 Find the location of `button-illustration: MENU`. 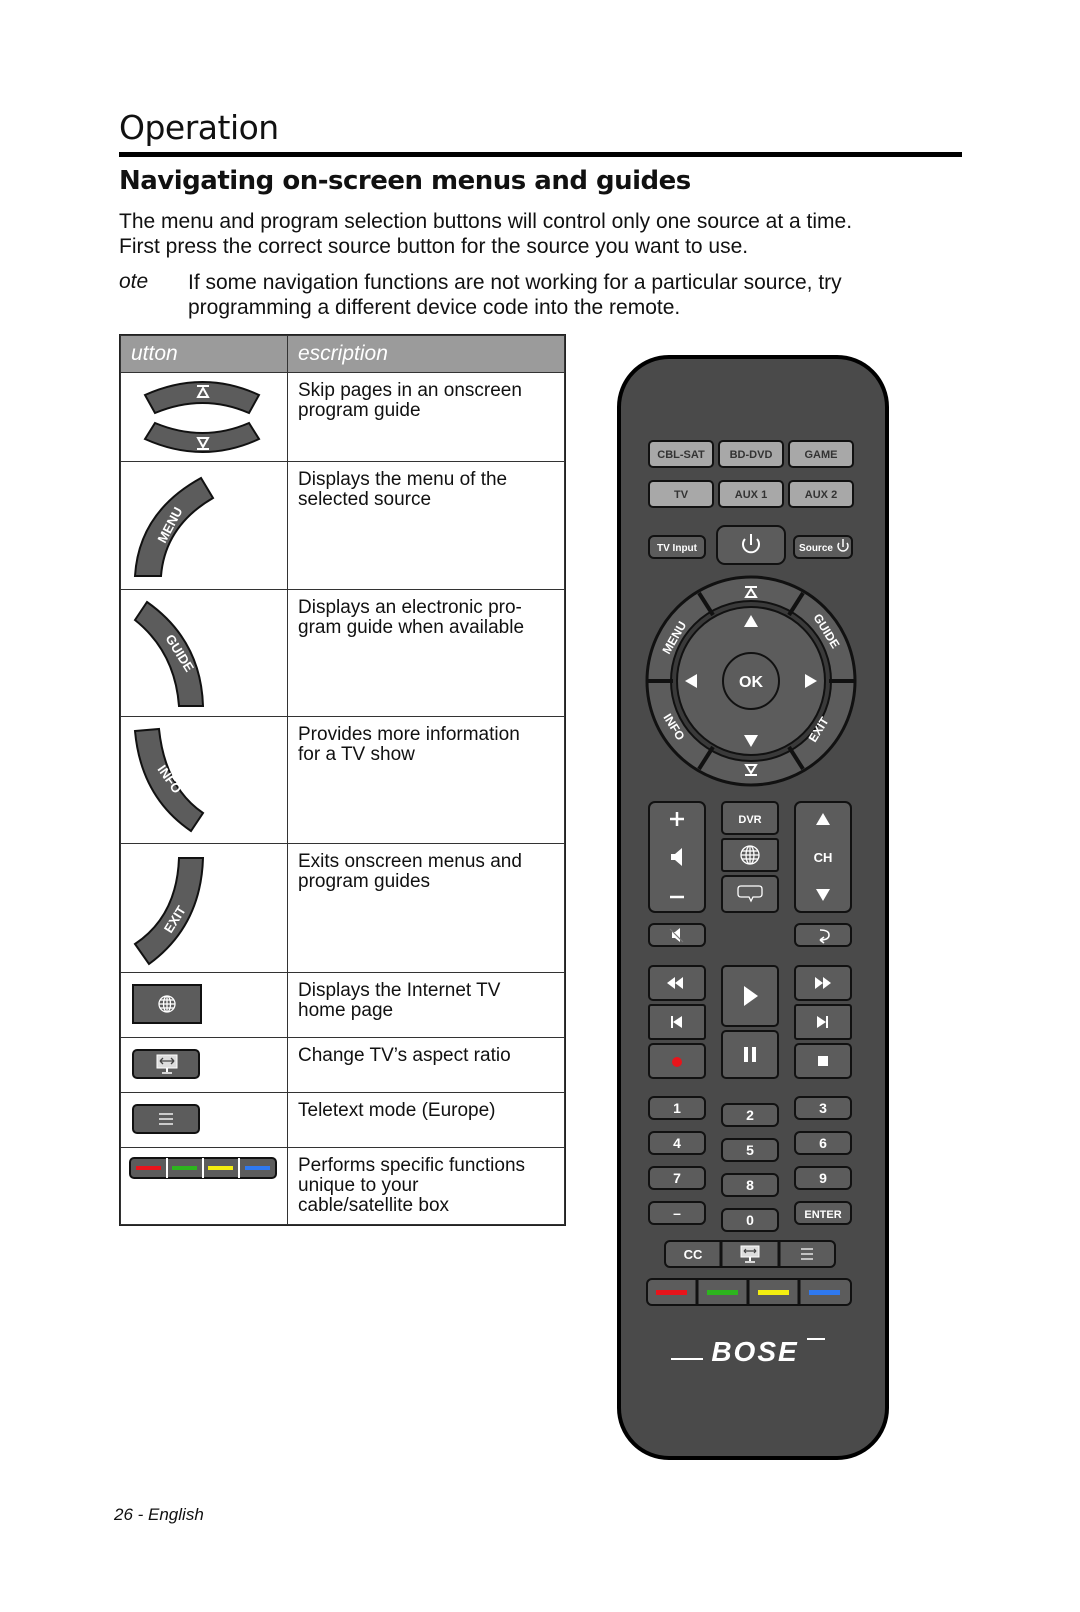

button-illustration: MENU is located at coordinates (204, 525).